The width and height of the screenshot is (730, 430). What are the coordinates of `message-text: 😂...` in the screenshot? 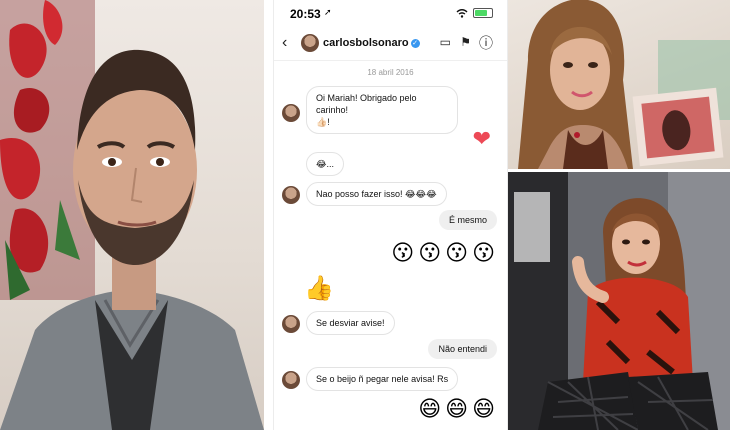 It's located at (325, 164).